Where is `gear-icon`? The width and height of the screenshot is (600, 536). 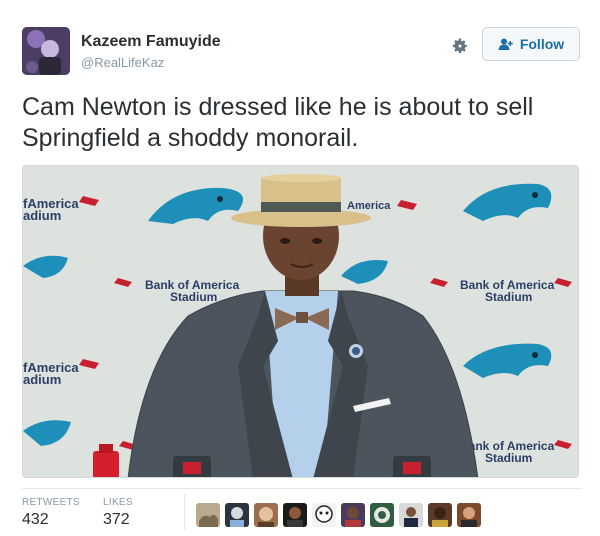
gear-icon is located at coordinates (460, 46).